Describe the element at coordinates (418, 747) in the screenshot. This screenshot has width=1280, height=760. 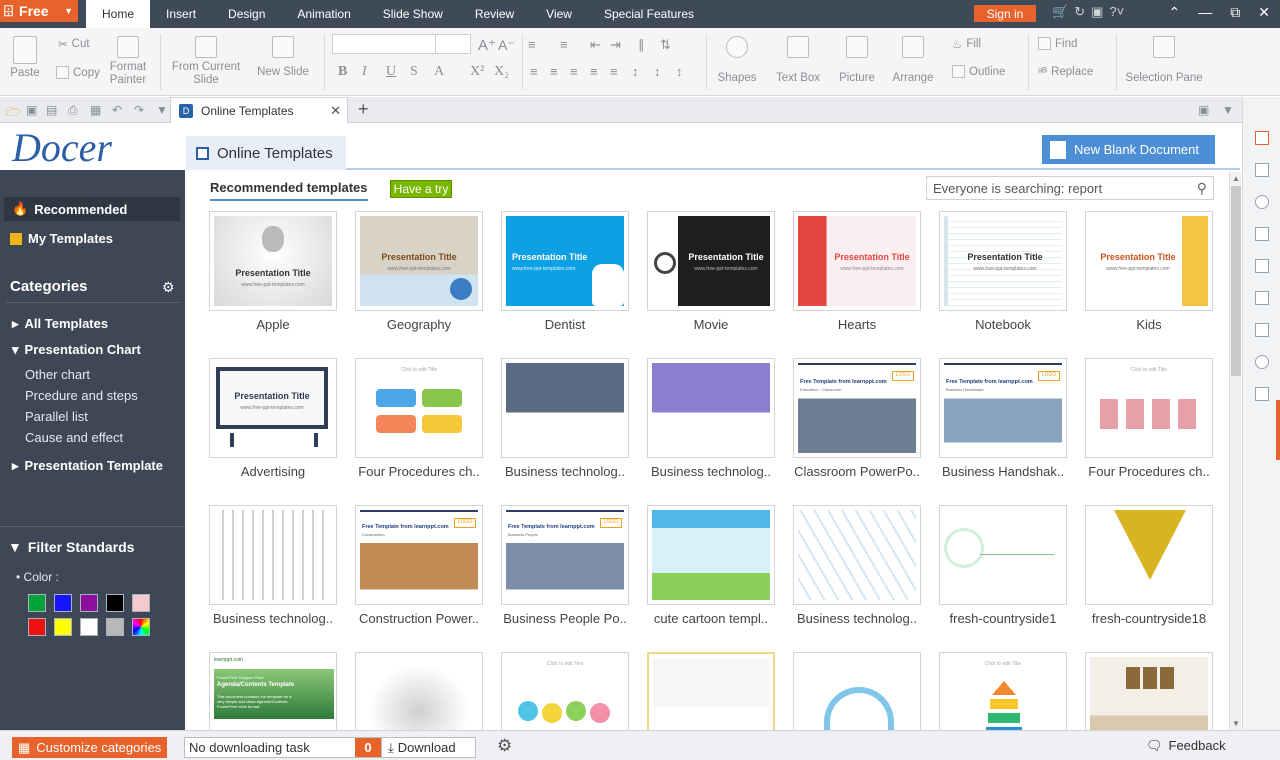
I see `download-button: ⤓ Download` at that location.